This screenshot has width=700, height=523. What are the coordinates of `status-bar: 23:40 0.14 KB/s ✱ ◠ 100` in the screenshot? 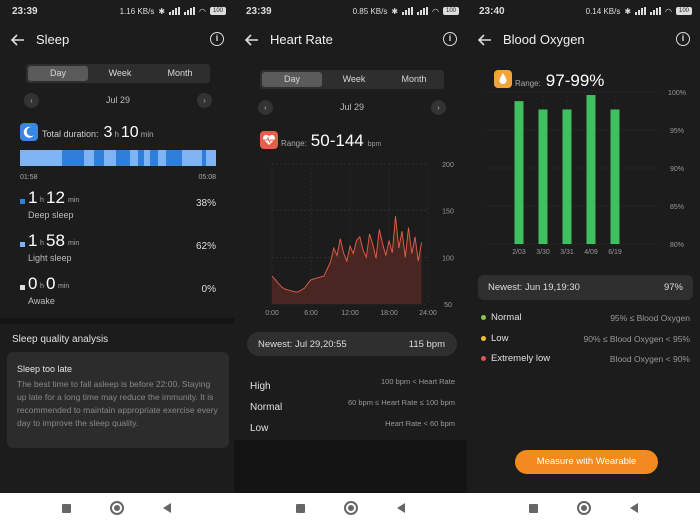 It's located at (585, 11).